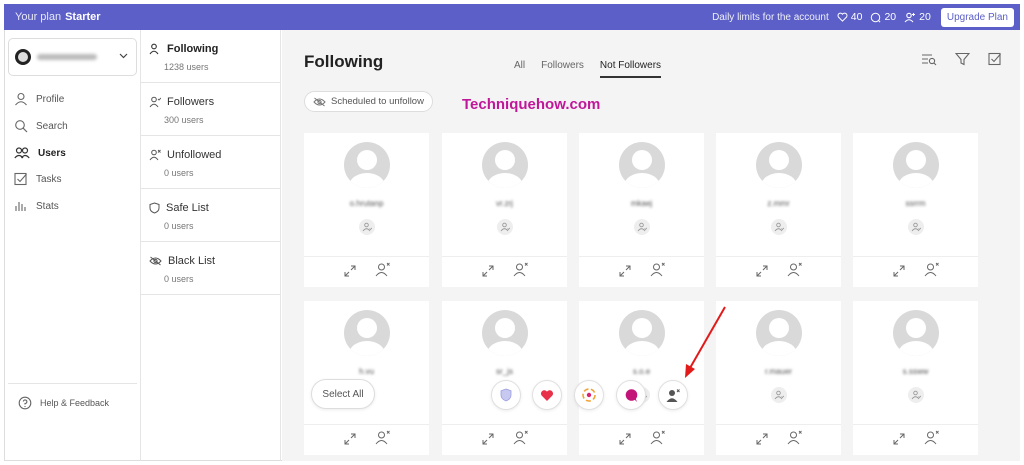 The image size is (1024, 465). I want to click on user-card: mkaej, so click(641, 210).